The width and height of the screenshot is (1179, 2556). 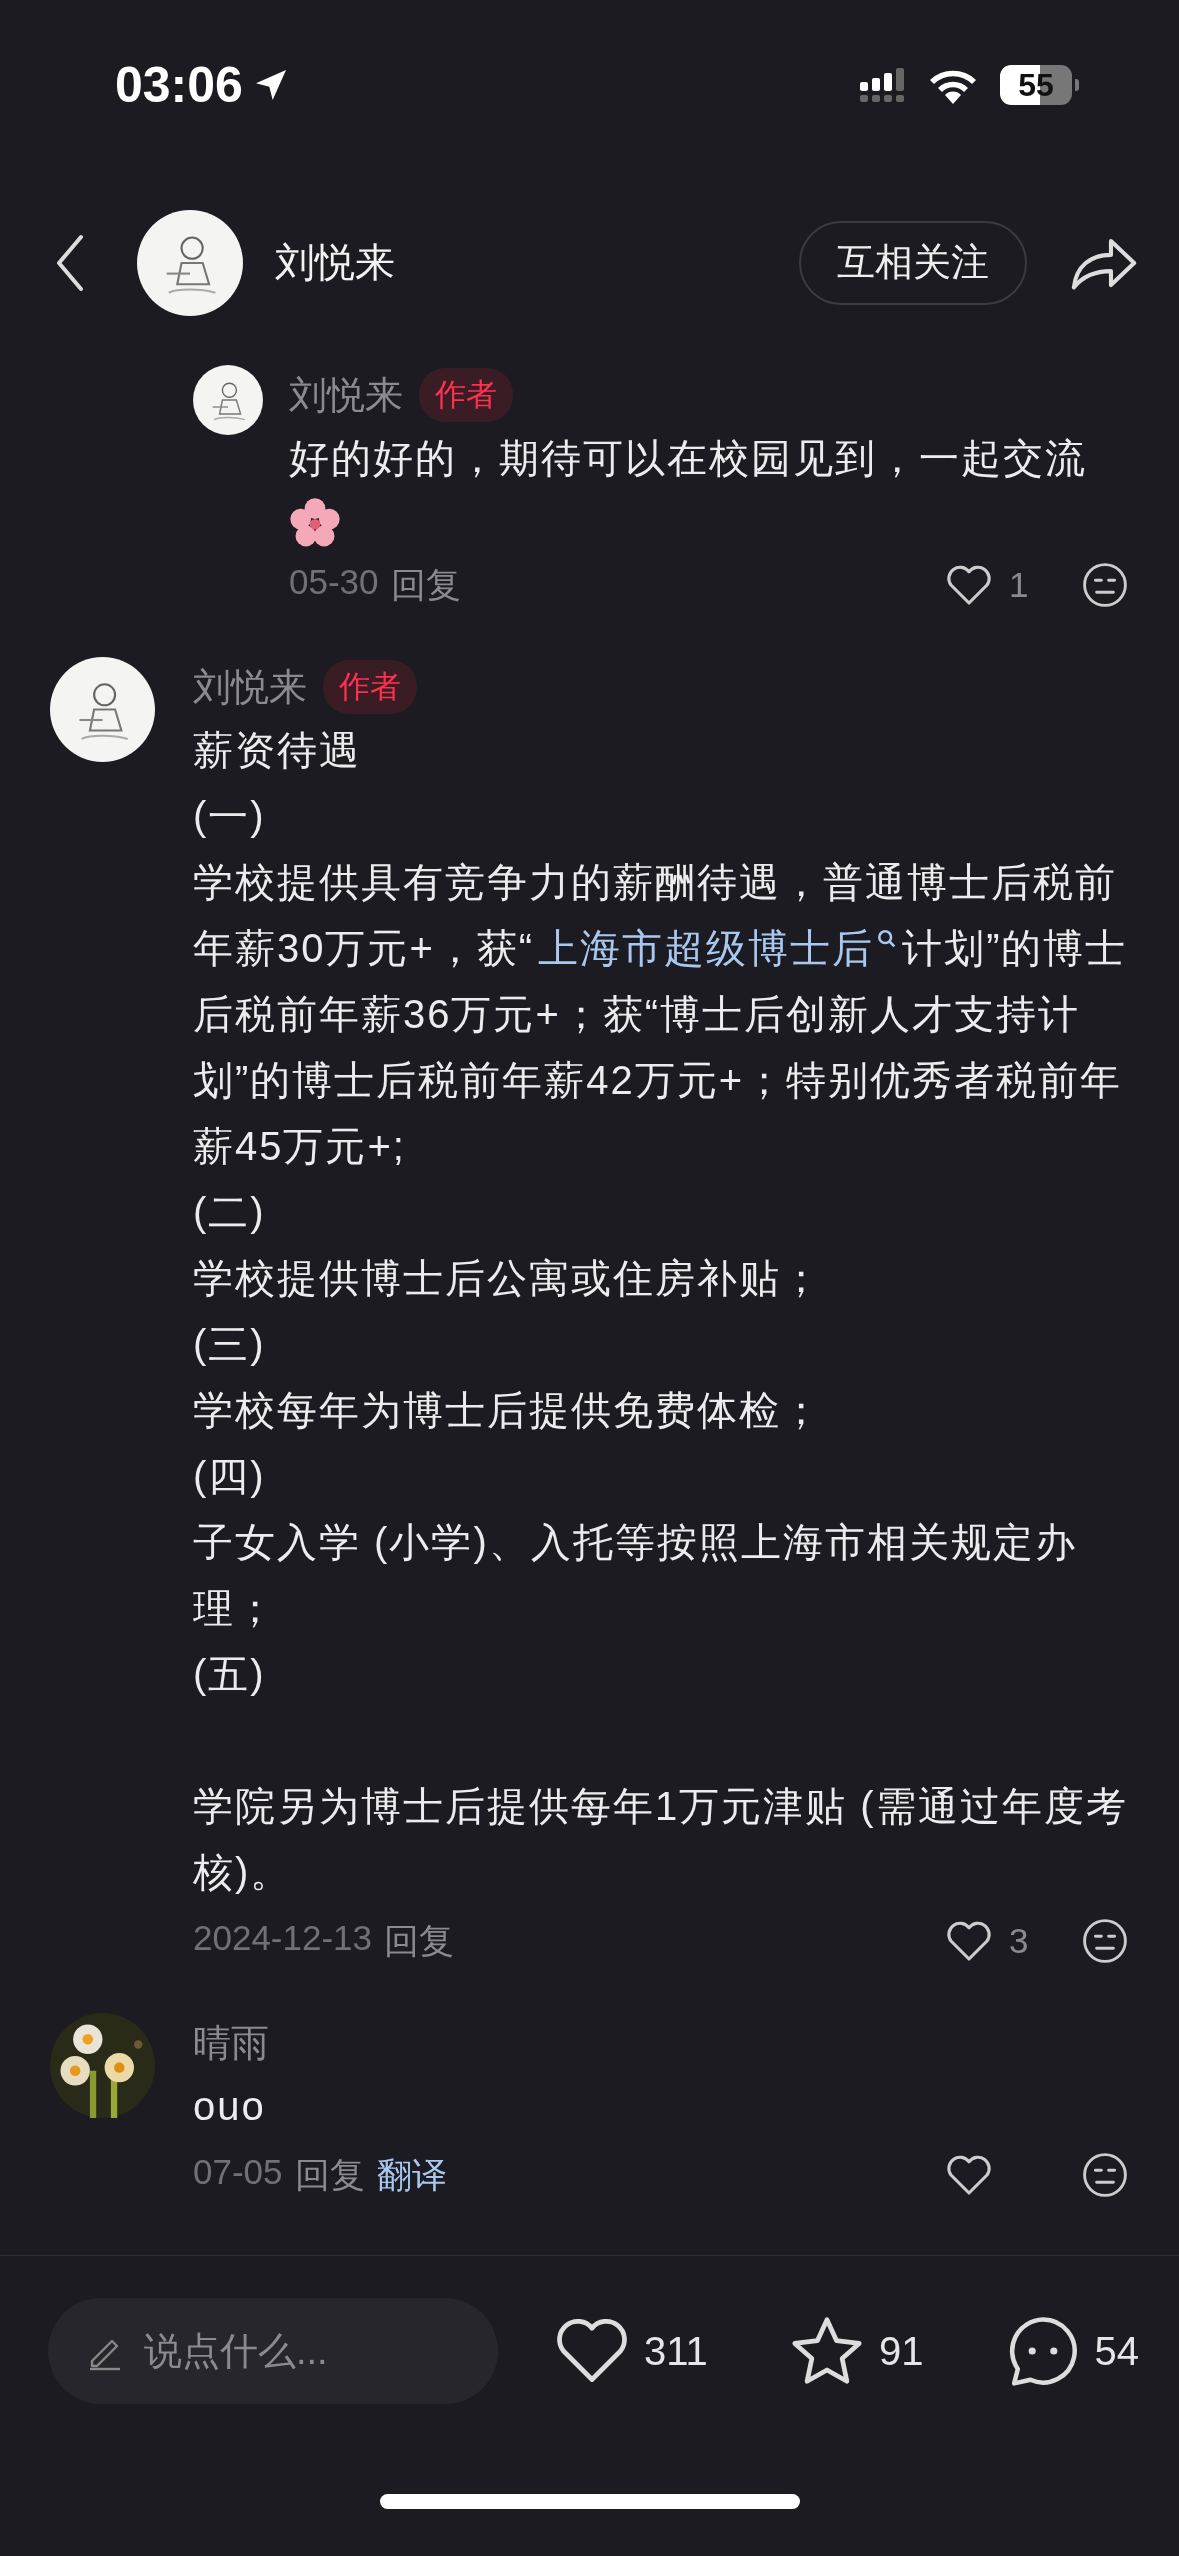 I want to click on comment-text: 学校每年为博士后提供免费体检；, so click(x=508, y=1410).